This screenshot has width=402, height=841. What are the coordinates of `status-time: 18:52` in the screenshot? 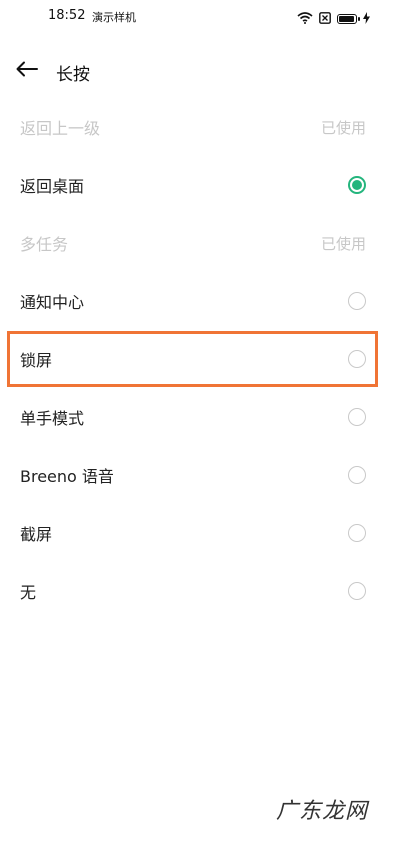 It's located at (67, 15).